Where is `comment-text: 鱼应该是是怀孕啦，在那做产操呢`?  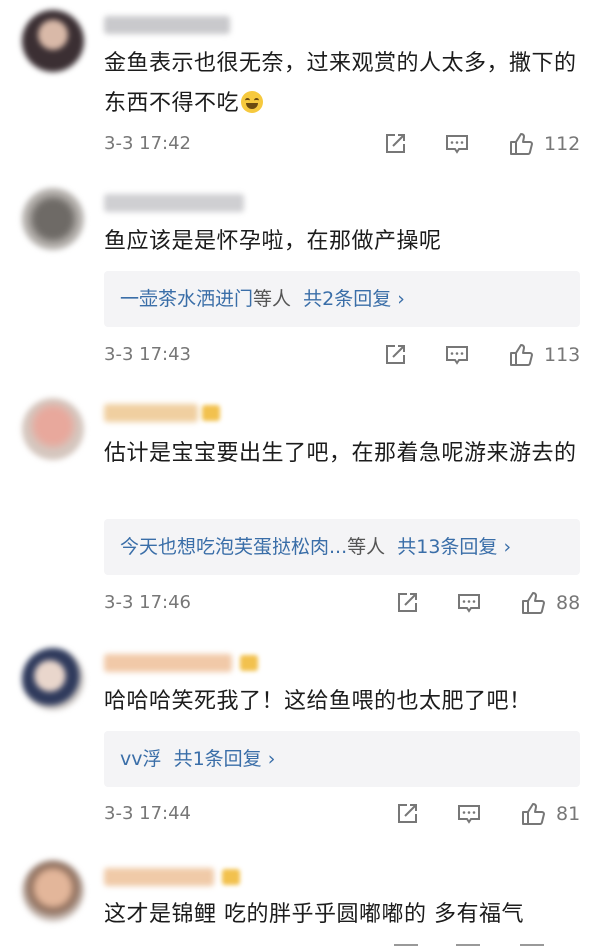
comment-text: 鱼应该是是怀孕啦，在那做产操呢 is located at coordinates (273, 241).